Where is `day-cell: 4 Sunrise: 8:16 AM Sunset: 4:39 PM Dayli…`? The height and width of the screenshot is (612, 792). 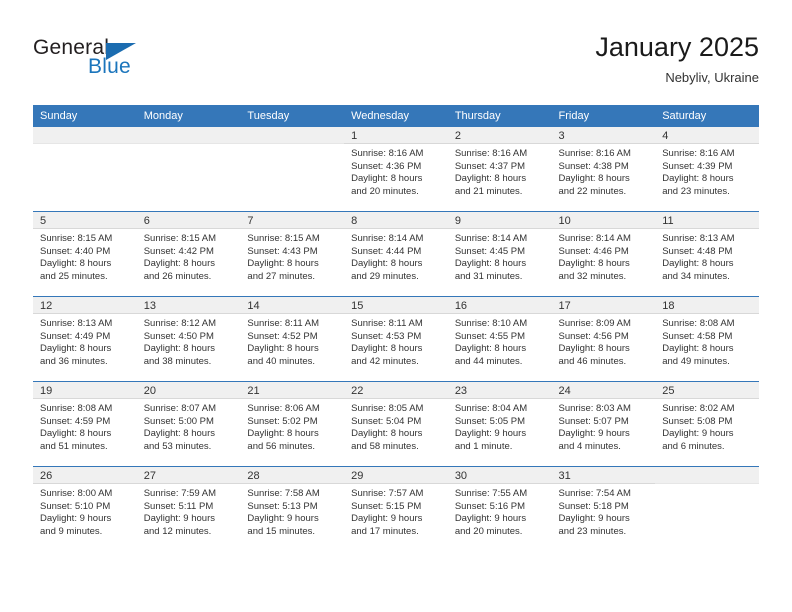 day-cell: 4 Sunrise: 8:16 AM Sunset: 4:39 PM Dayli… is located at coordinates (707, 169).